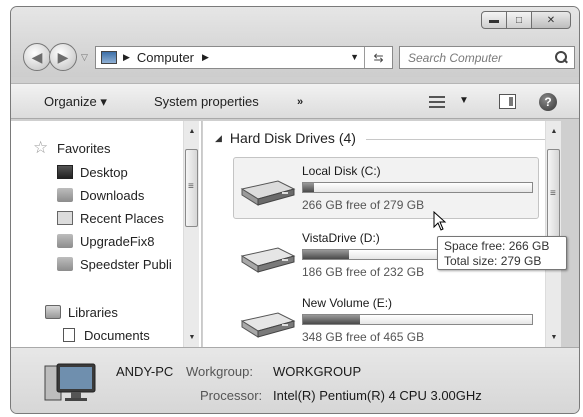 The image size is (583, 417). What do you see at coordinates (218, 138) in the screenshot?
I see `collapse-triangle-icon: ◢` at bounding box center [218, 138].